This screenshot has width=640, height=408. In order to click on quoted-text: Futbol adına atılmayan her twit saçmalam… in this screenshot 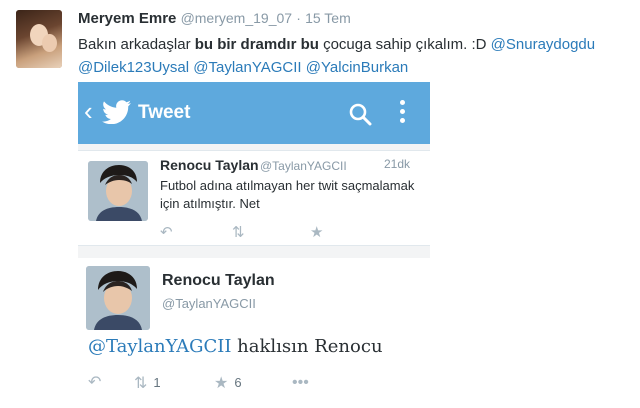, I will do `click(287, 194)`.